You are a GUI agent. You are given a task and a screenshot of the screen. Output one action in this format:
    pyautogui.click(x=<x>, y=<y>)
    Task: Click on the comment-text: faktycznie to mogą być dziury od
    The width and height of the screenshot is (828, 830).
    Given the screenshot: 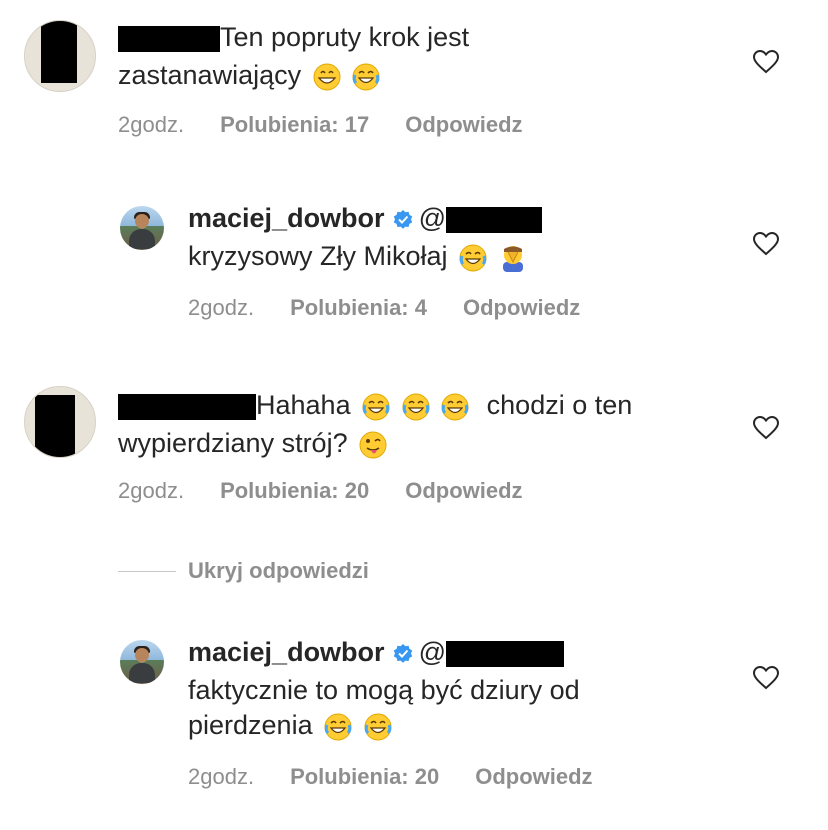 What is the action you would take?
    pyautogui.click(x=384, y=690)
    